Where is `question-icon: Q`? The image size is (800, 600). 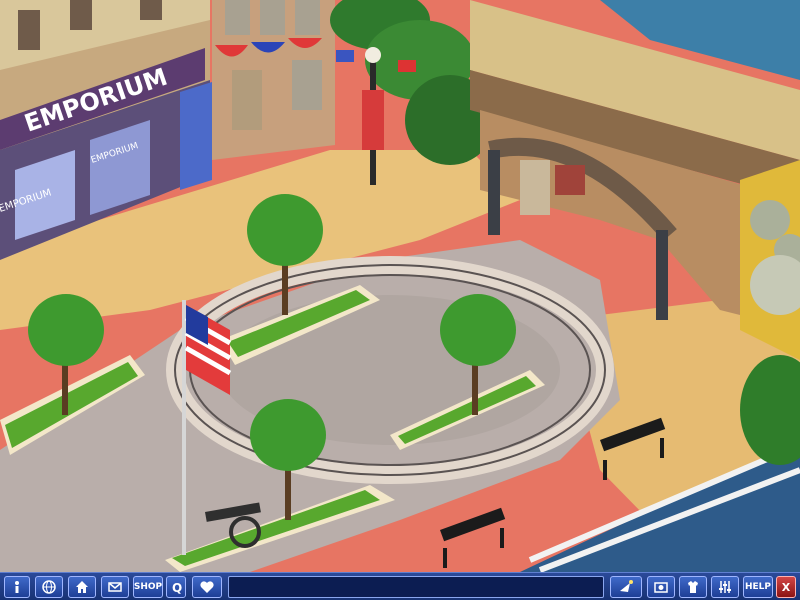
question-icon: Q is located at coordinates (177, 588).